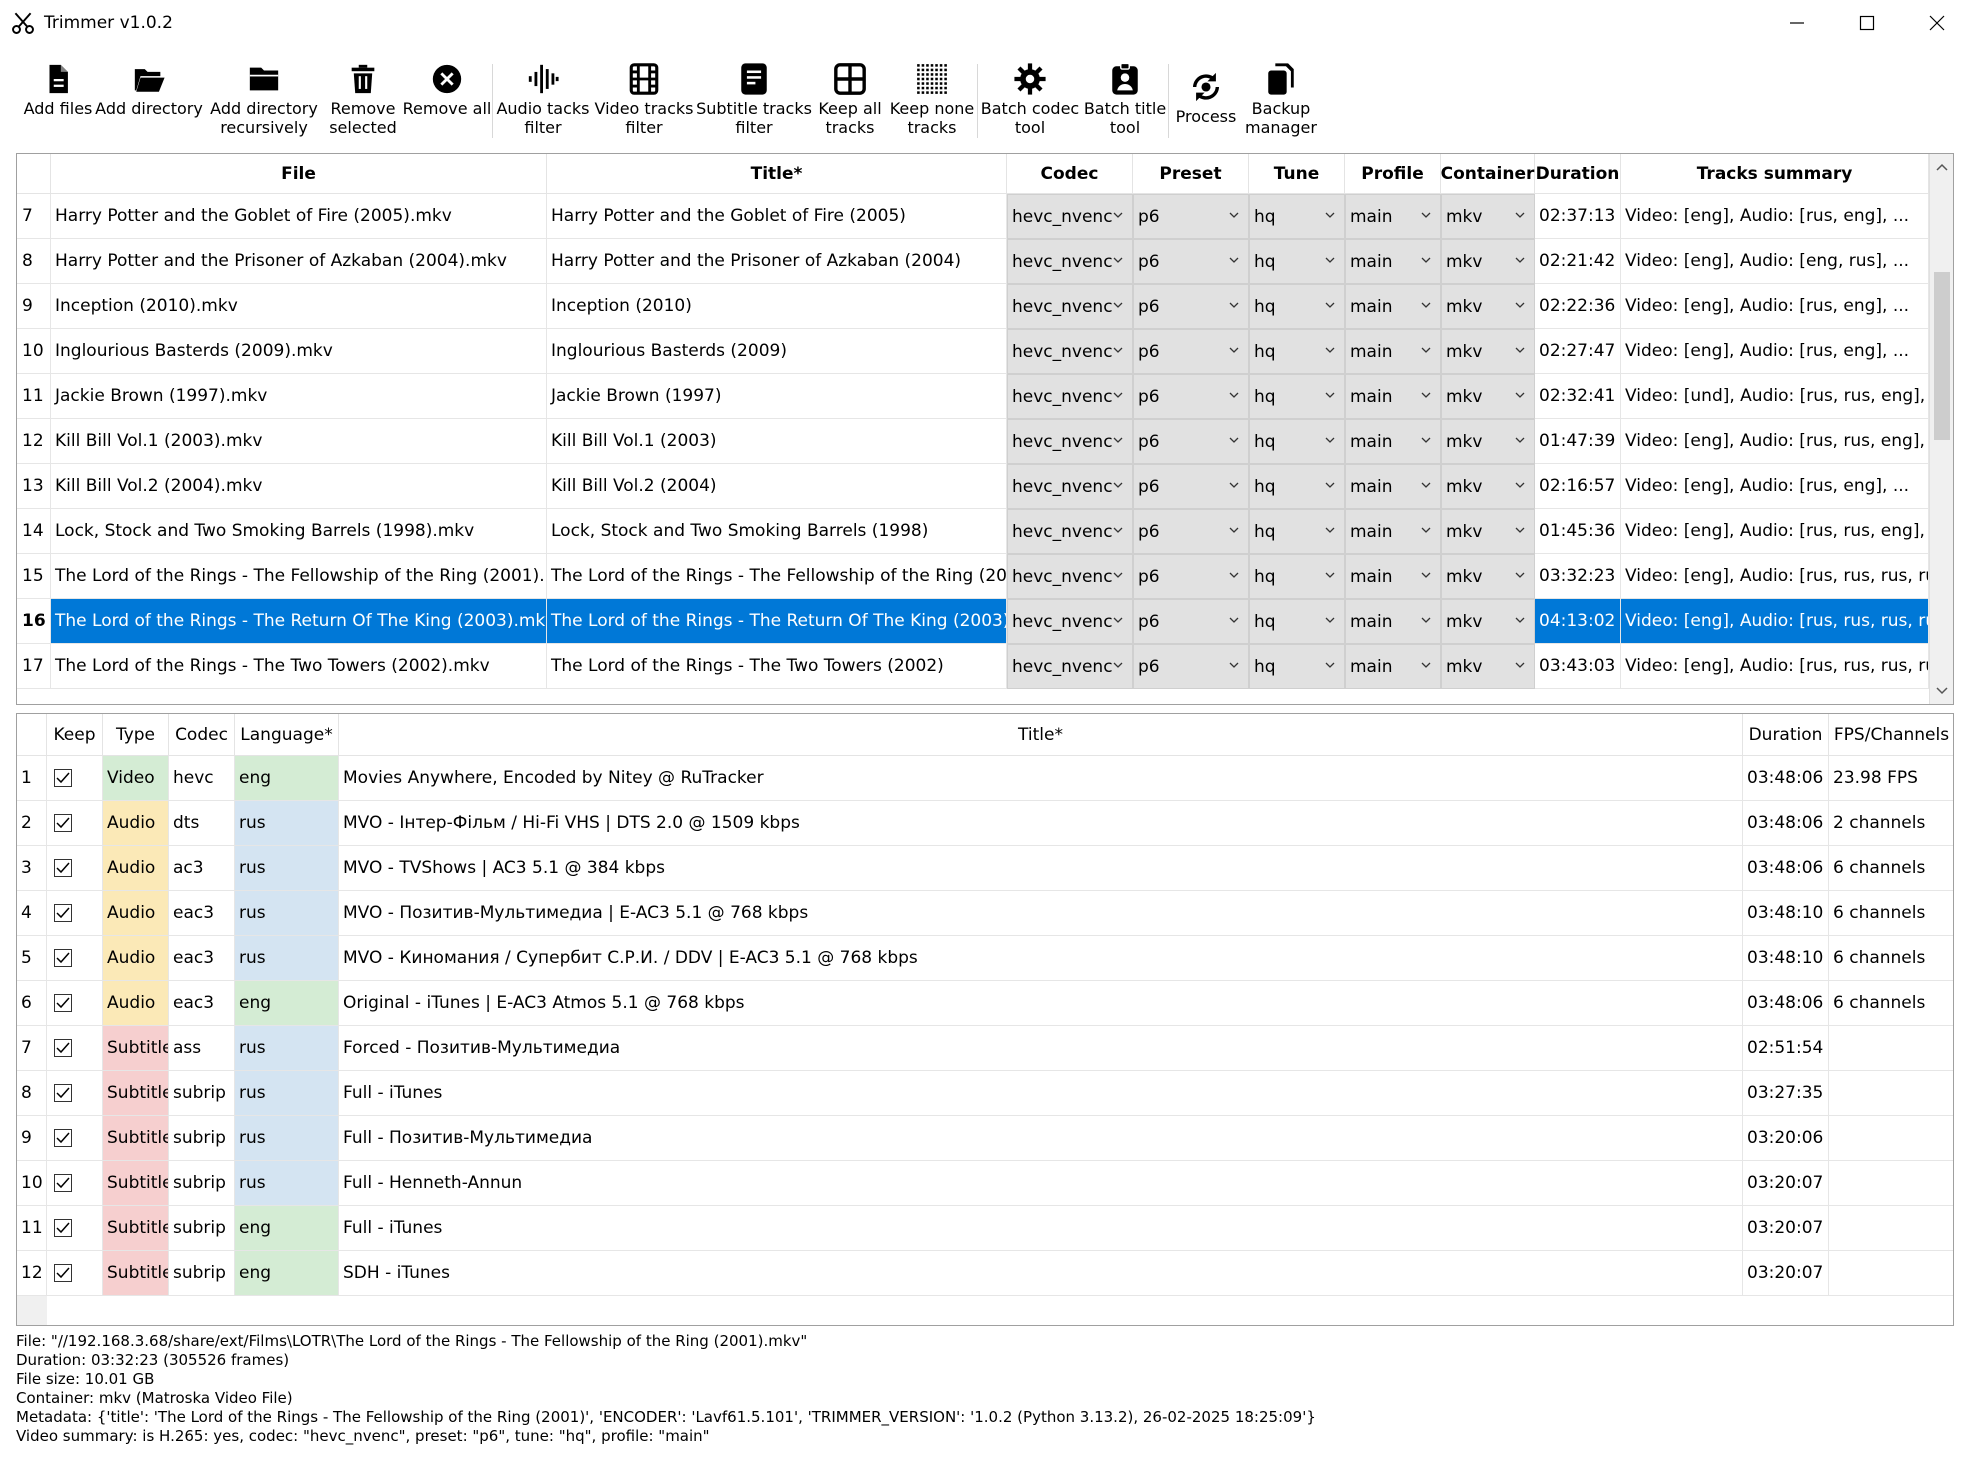 Image resolution: width=1972 pixels, height=1464 pixels. Describe the element at coordinates (363, 98) in the screenshot. I see `remove-selected-button: Remove selected` at that location.